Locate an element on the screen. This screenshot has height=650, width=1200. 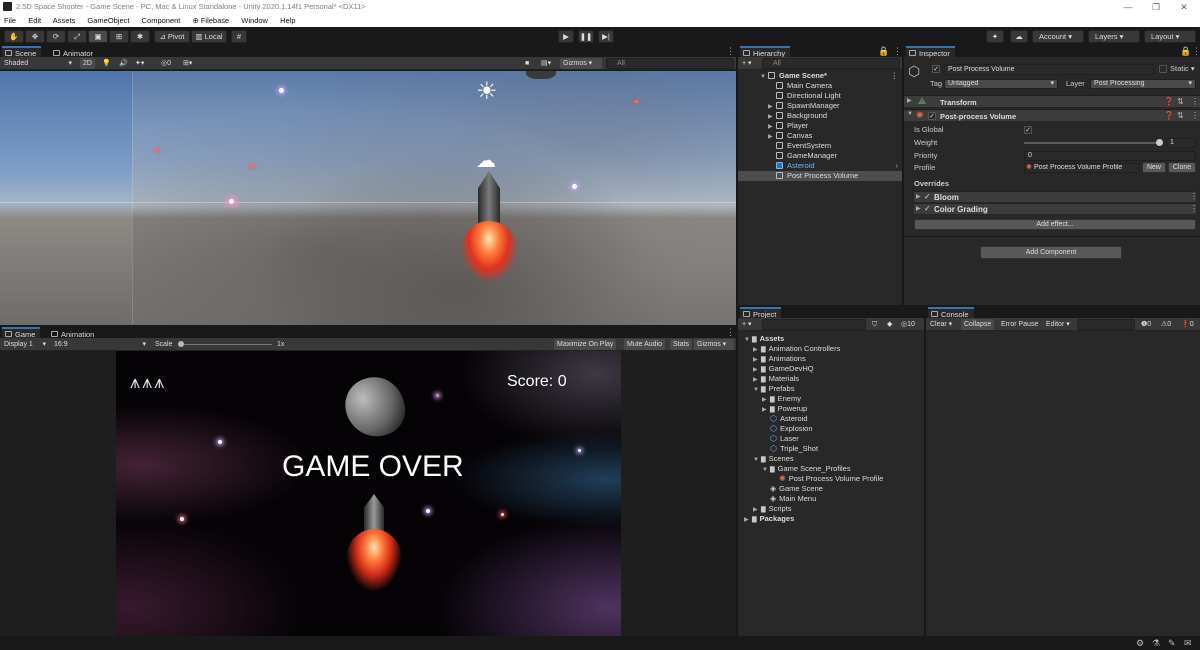
project-item: ✺ Post Process Volume Profile is located at coordinates (827, 479).